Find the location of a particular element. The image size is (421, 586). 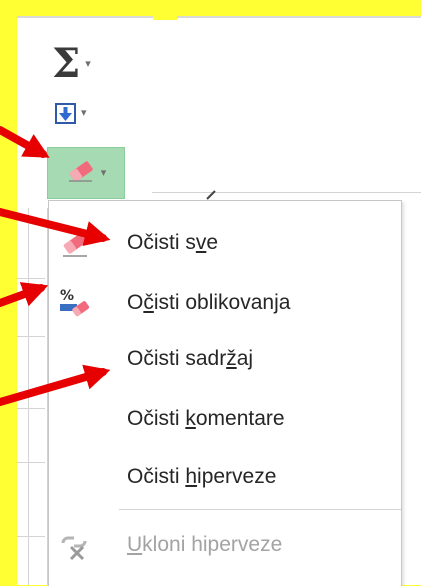

menu-separator is located at coordinates (260, 509).